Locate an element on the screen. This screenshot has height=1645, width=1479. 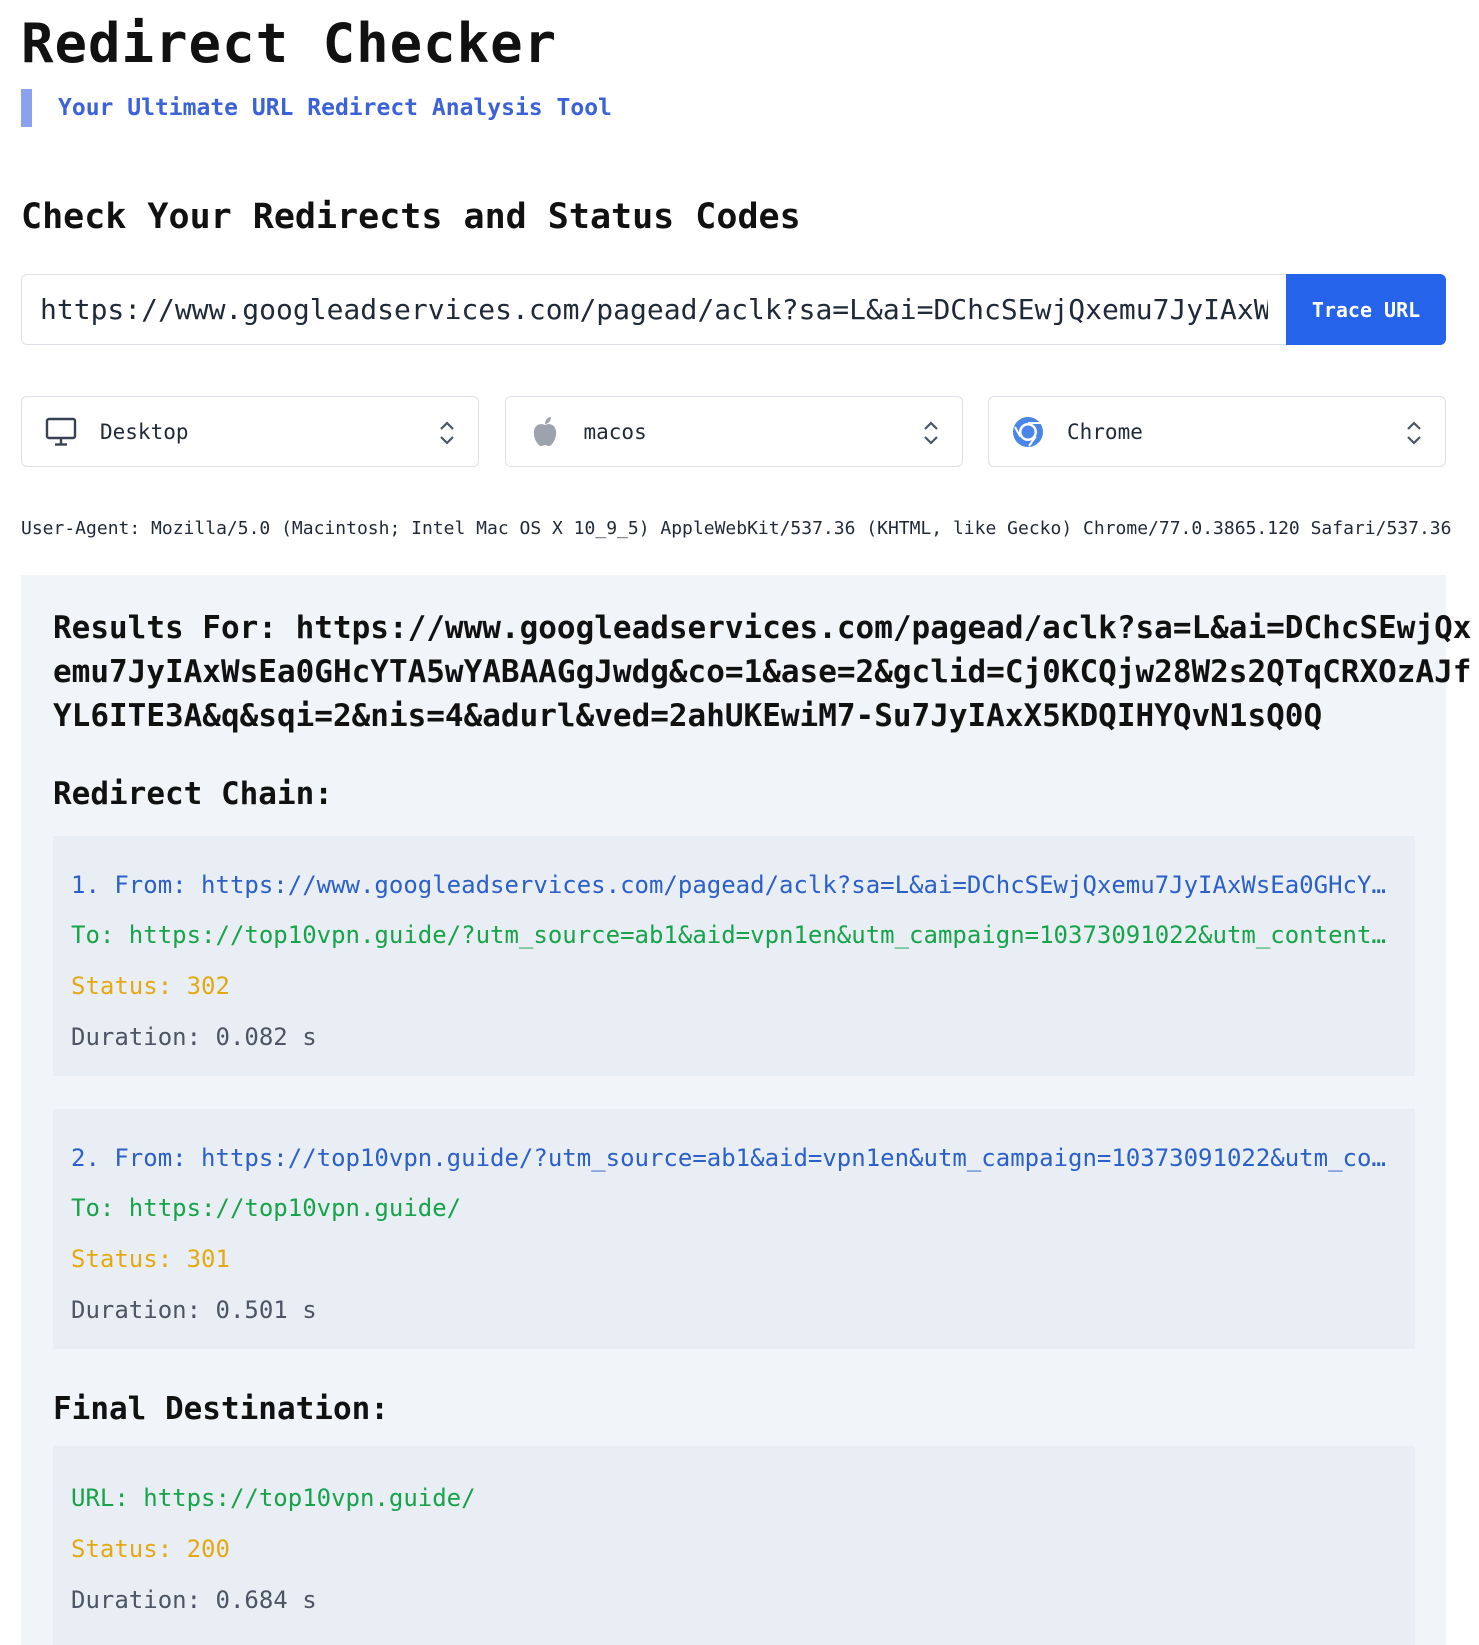
redirect-status: Status: 302 is located at coordinates (150, 986).